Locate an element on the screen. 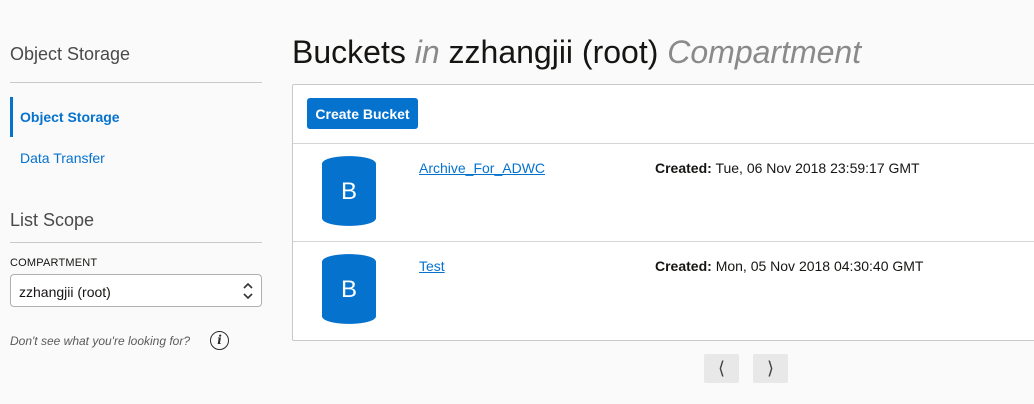 This screenshot has height=404, width=1034. create-bucket-button: Create Bucket is located at coordinates (362, 113).